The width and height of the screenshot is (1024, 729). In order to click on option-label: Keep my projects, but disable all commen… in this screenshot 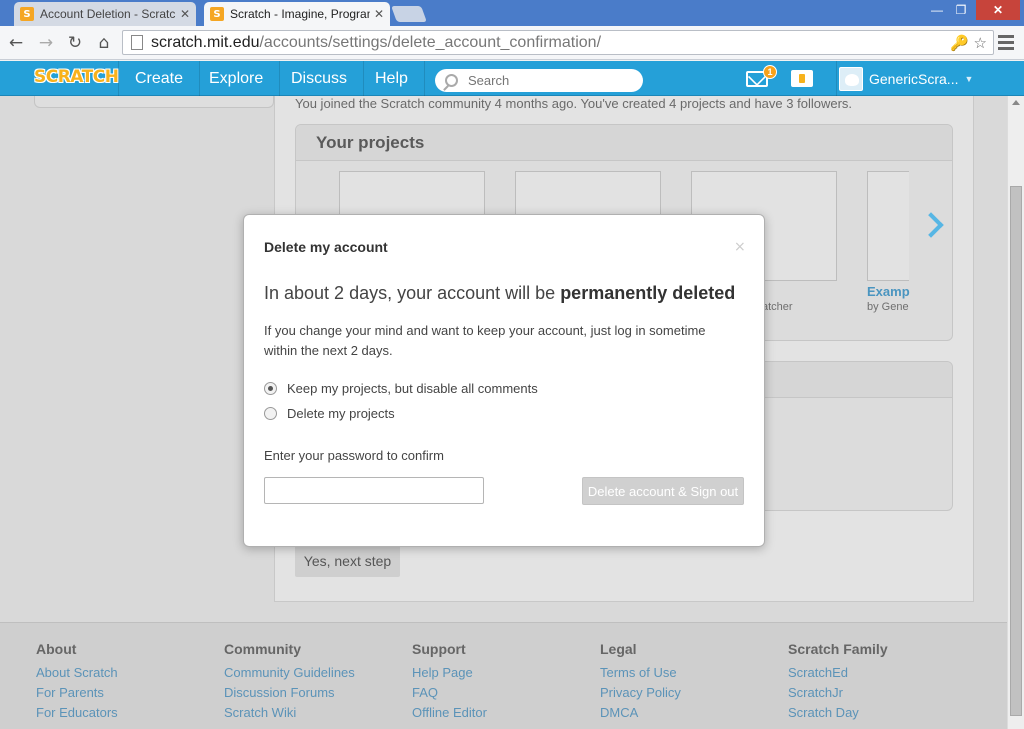, I will do `click(412, 388)`.